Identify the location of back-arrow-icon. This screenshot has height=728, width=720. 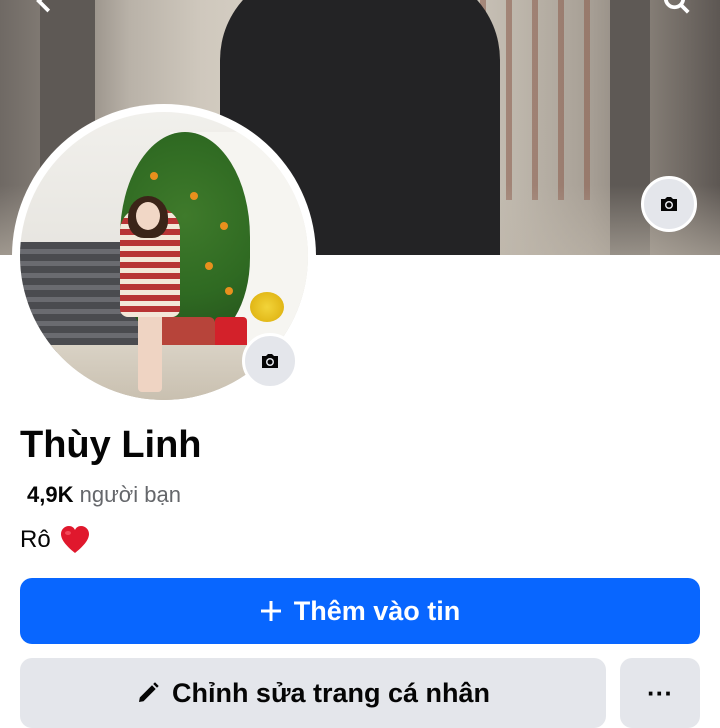
(45, 8).